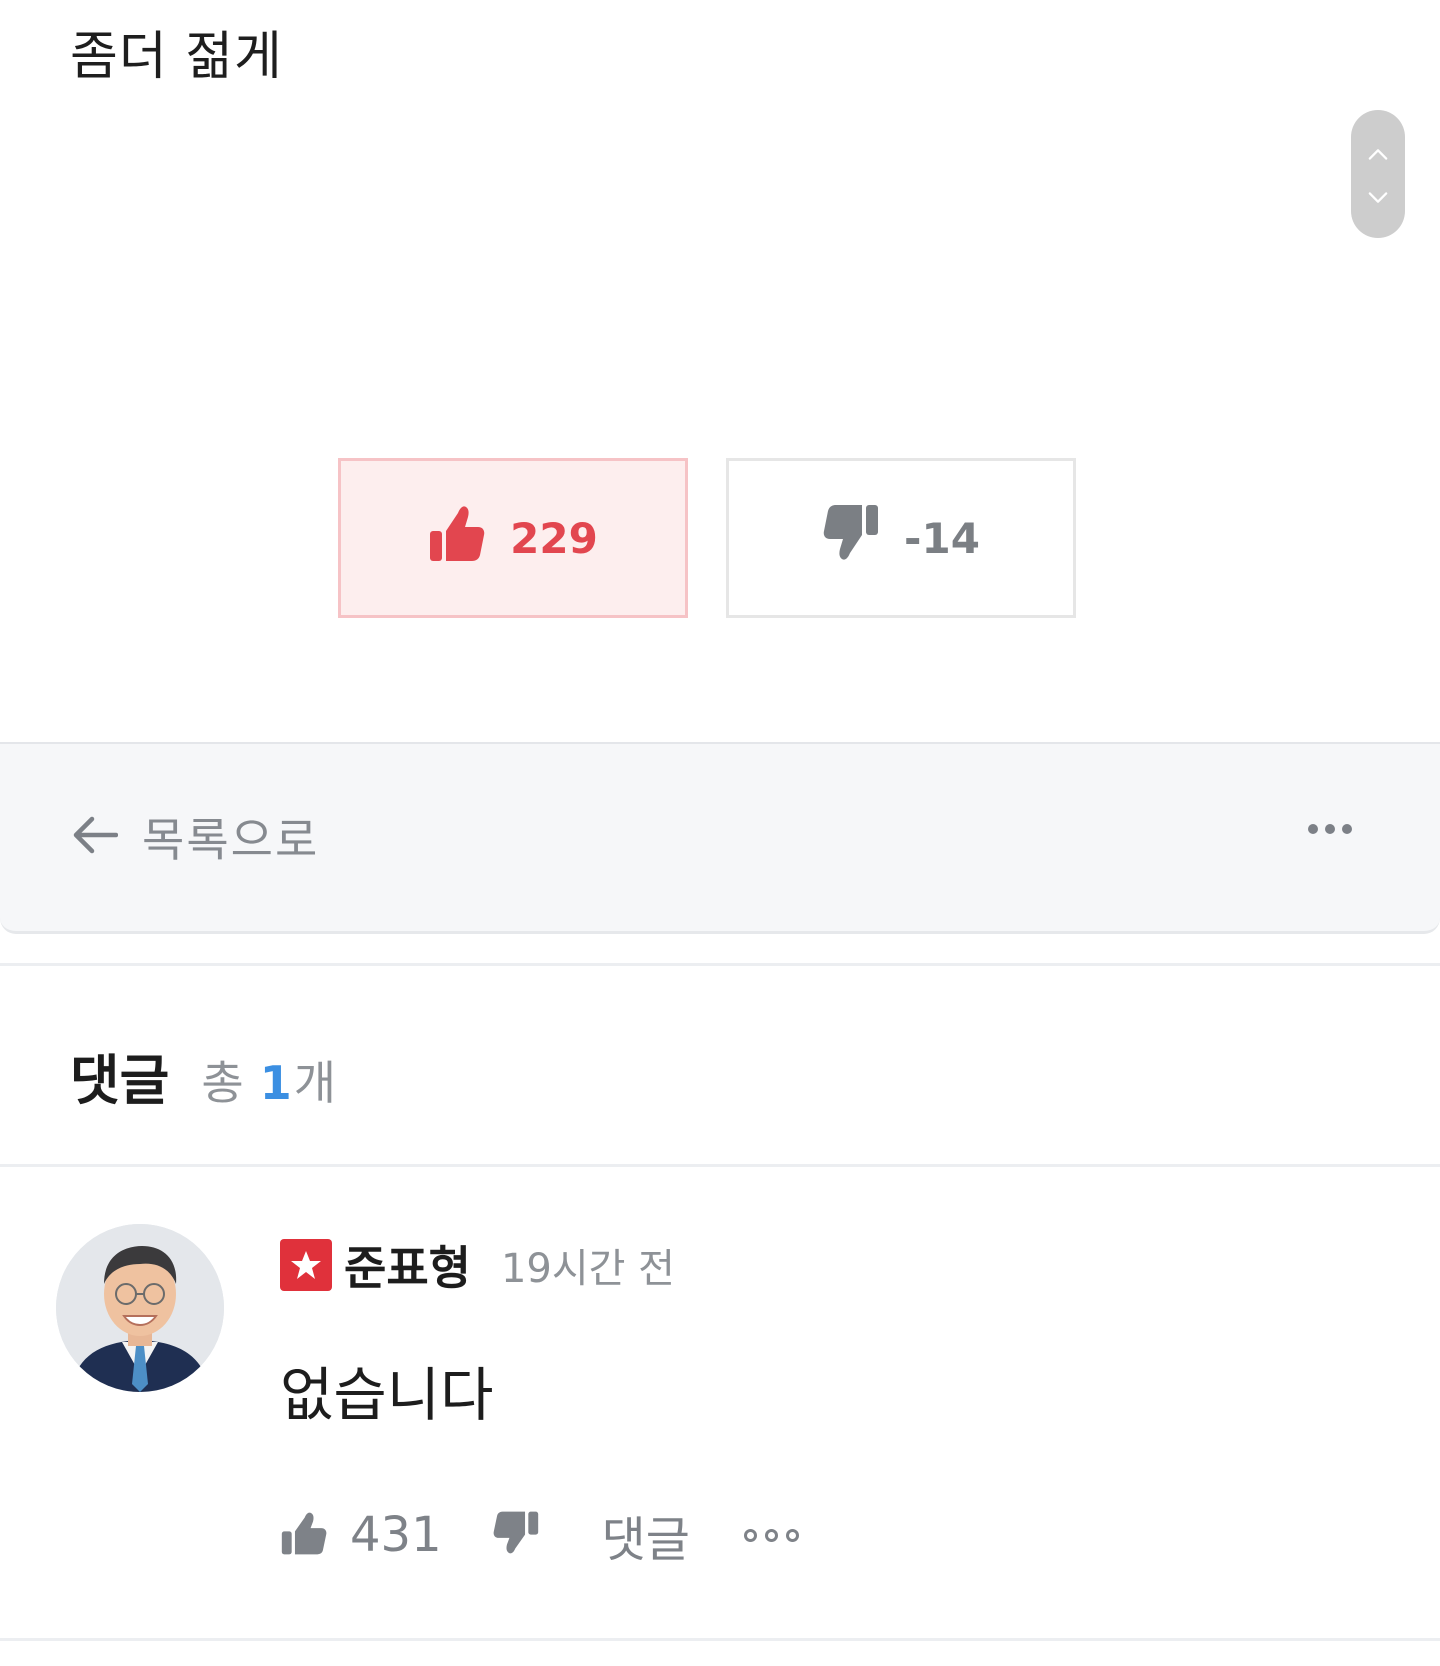 Image resolution: width=1440 pixels, height=1666 pixels. Describe the element at coordinates (315, 1083) in the screenshot. I see `comments-count-unit: 개` at that location.